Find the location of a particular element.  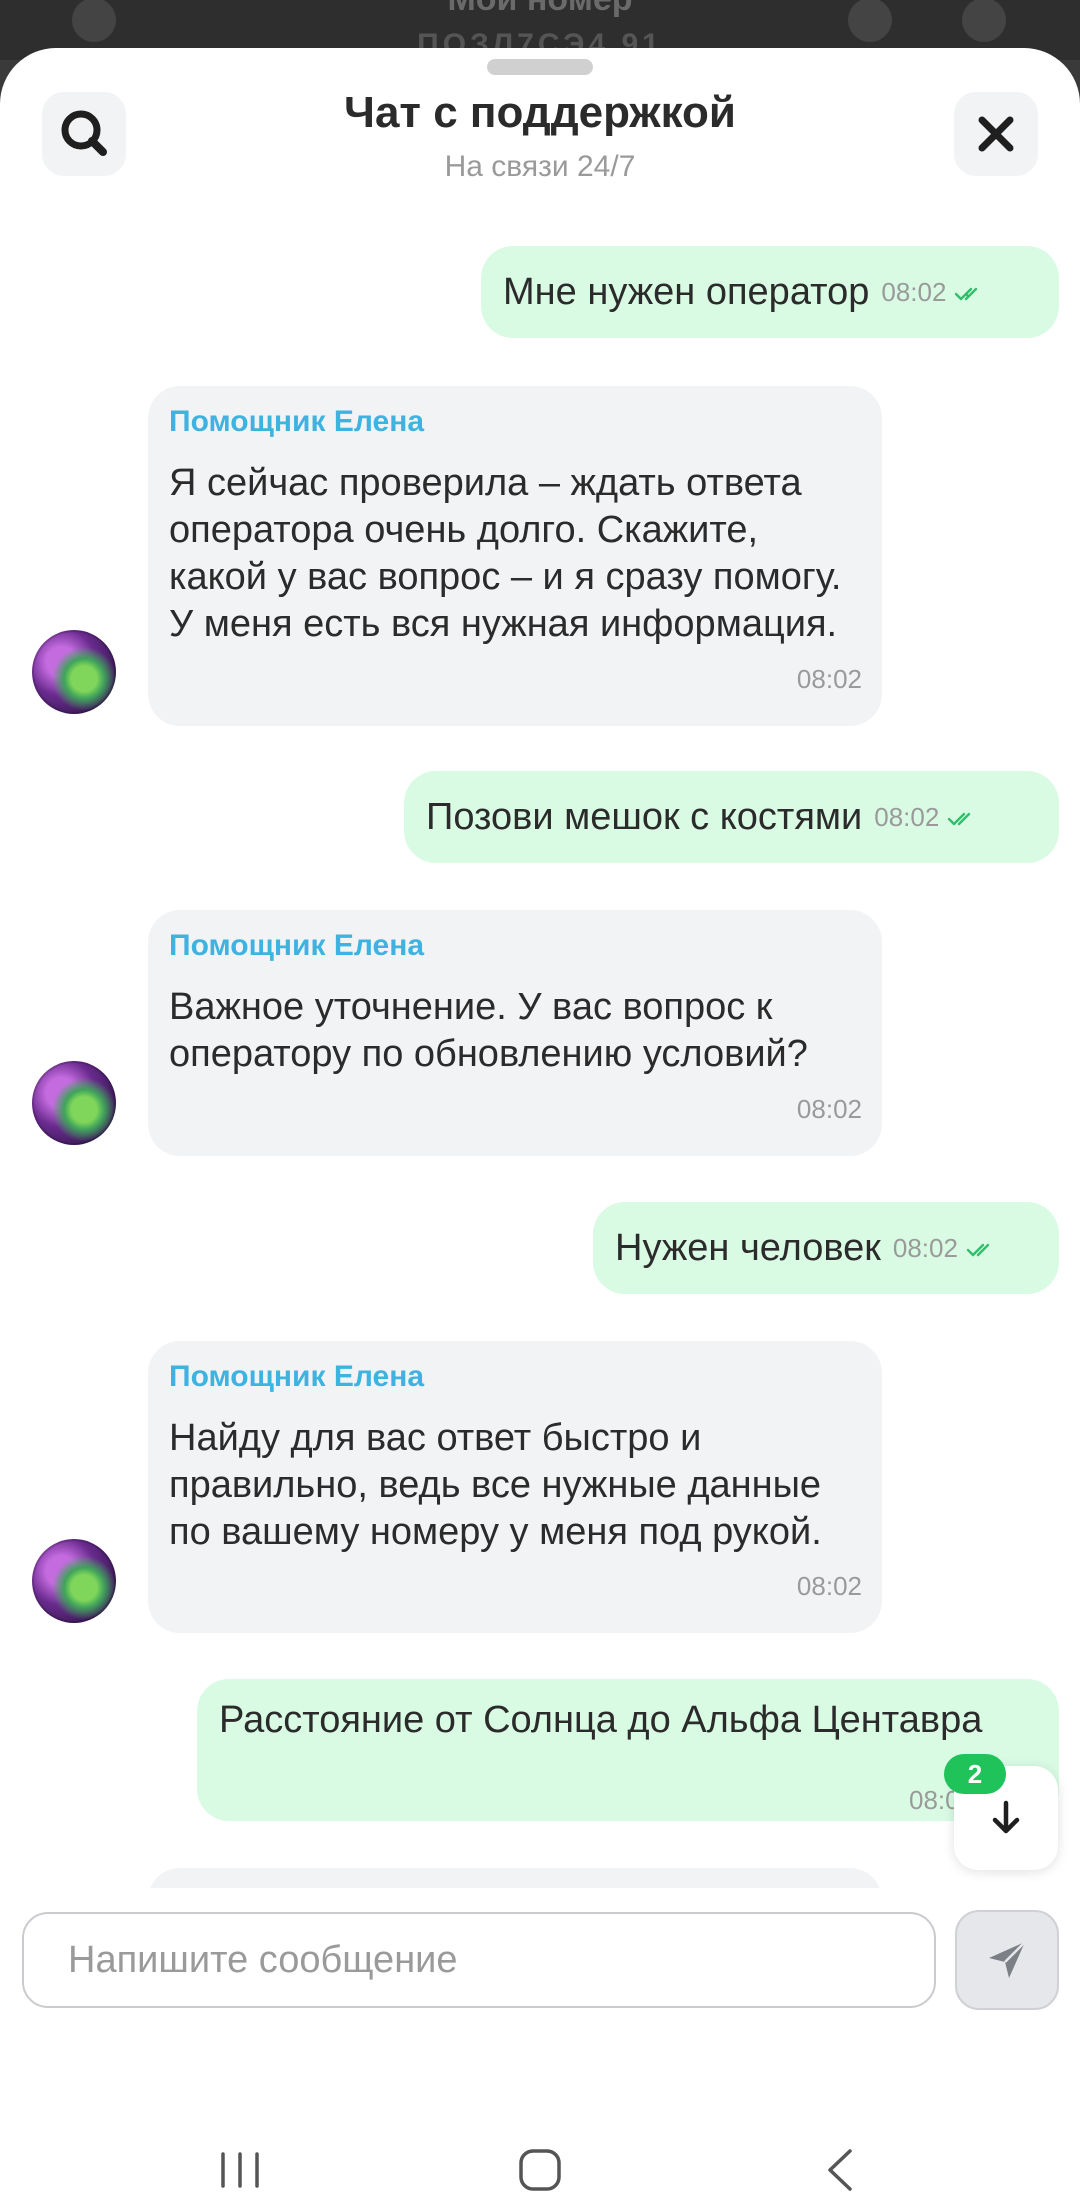

message-input is located at coordinates (479, 1960).